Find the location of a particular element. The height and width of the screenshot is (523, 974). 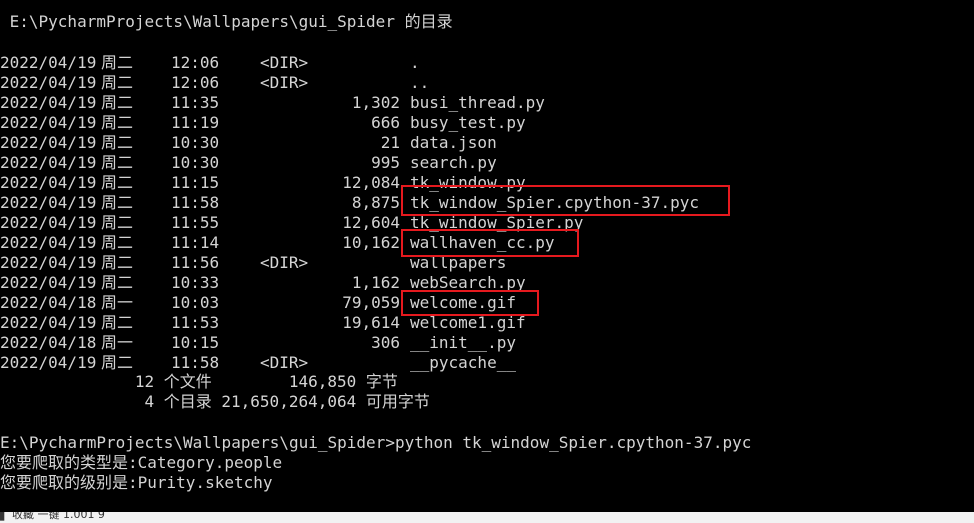

listing-row: 2022/04/19 周二 10:33 1,162 webSearch.py is located at coordinates (487, 283).